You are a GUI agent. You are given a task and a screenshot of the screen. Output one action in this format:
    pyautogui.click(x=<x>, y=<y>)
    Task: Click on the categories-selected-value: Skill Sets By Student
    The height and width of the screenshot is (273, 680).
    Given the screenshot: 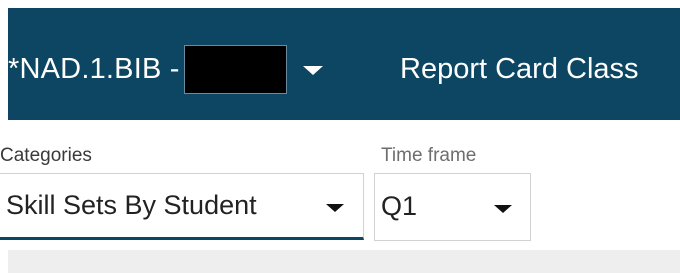 What is the action you would take?
    pyautogui.click(x=131, y=205)
    